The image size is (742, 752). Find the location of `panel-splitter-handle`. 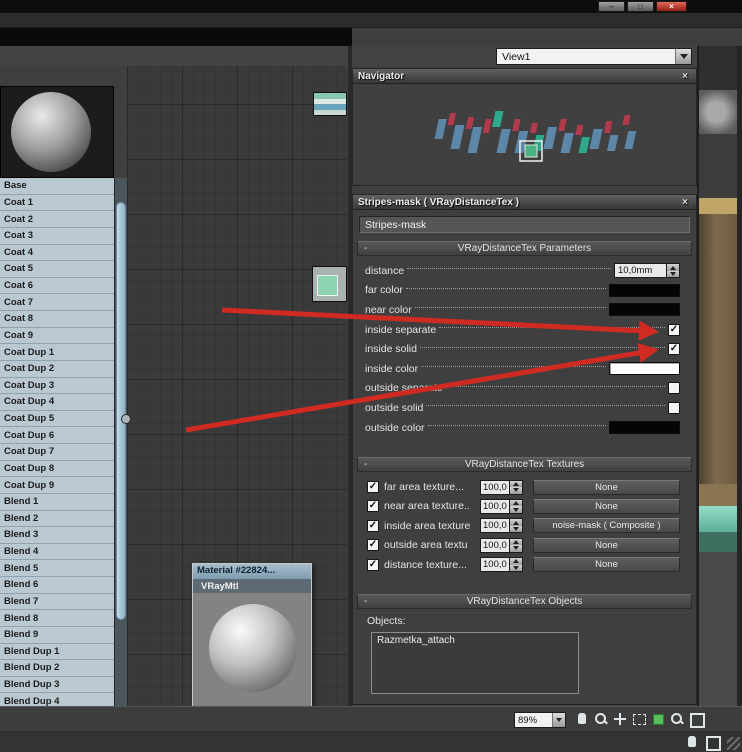

panel-splitter-handle is located at coordinates (126, 419).